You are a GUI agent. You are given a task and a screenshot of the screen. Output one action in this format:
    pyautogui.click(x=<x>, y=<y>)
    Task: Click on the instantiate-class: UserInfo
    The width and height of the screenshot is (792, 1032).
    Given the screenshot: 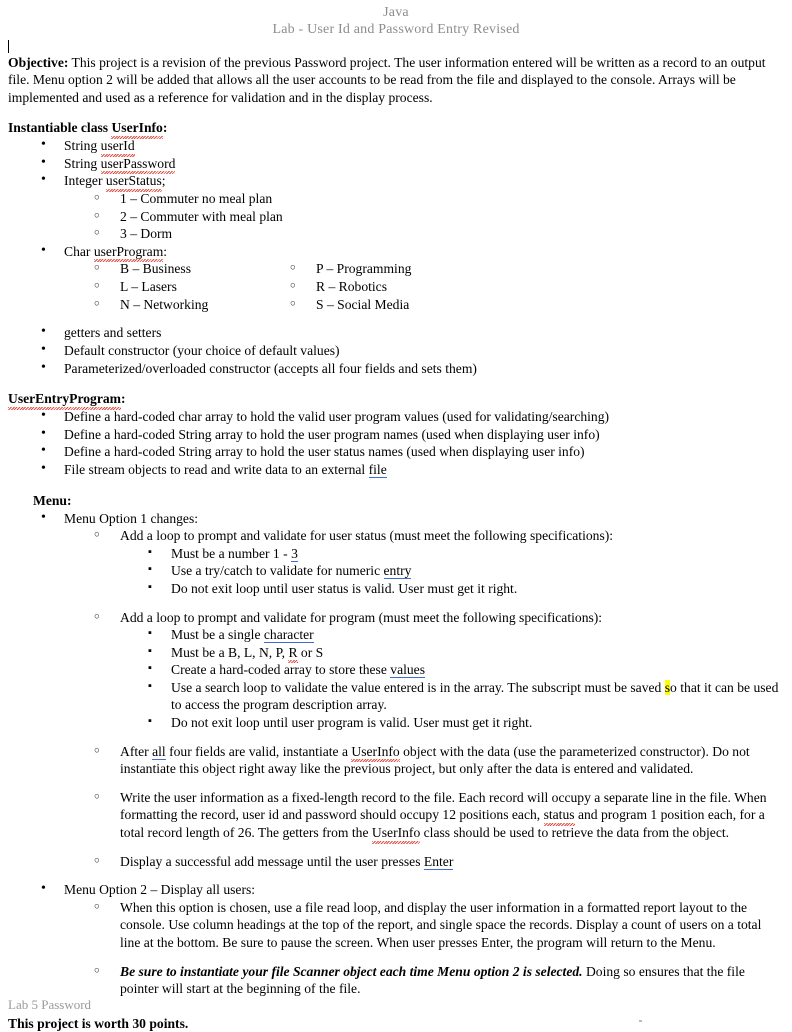 What is the action you would take?
    pyautogui.click(x=376, y=752)
    